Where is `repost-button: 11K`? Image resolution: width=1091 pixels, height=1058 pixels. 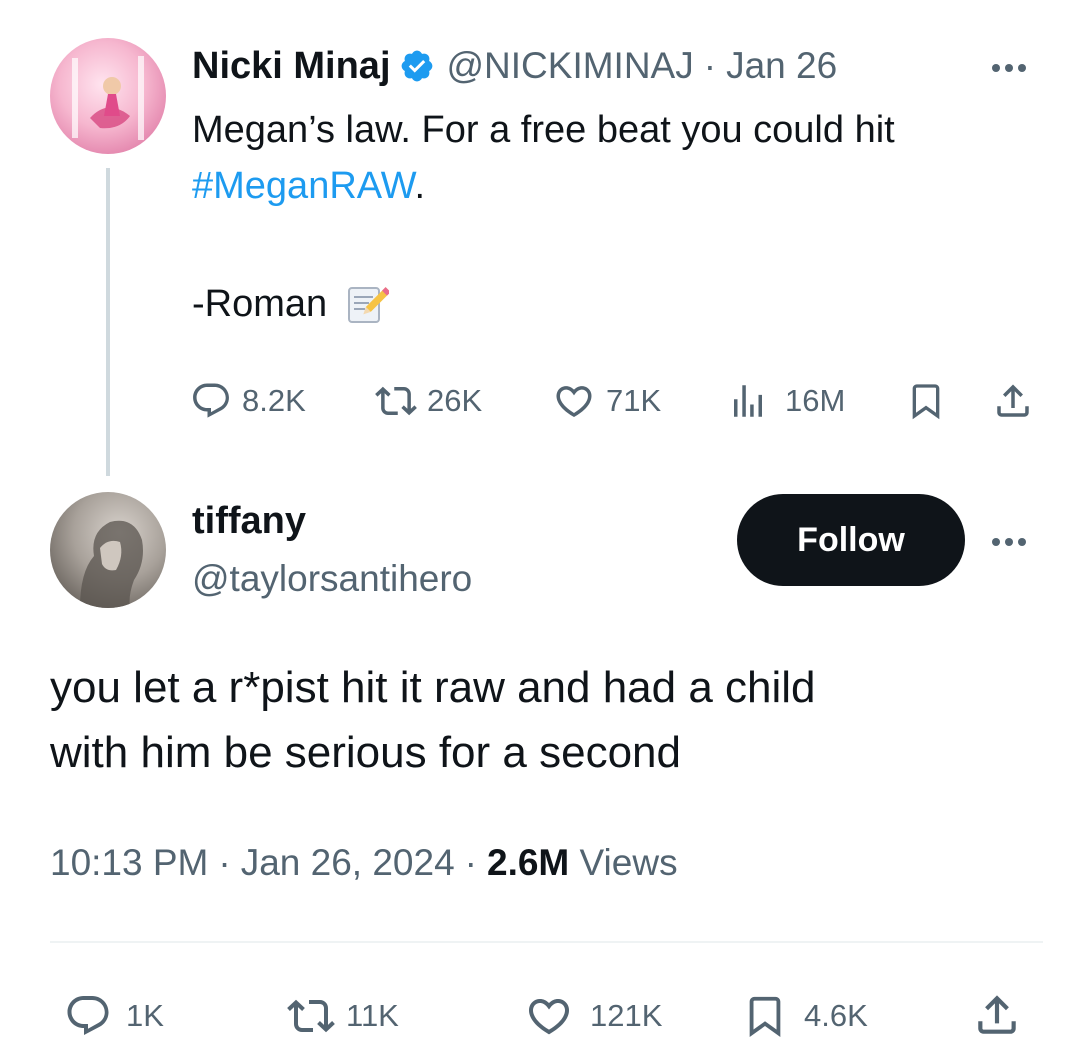 repost-button: 11K is located at coordinates (341, 1016).